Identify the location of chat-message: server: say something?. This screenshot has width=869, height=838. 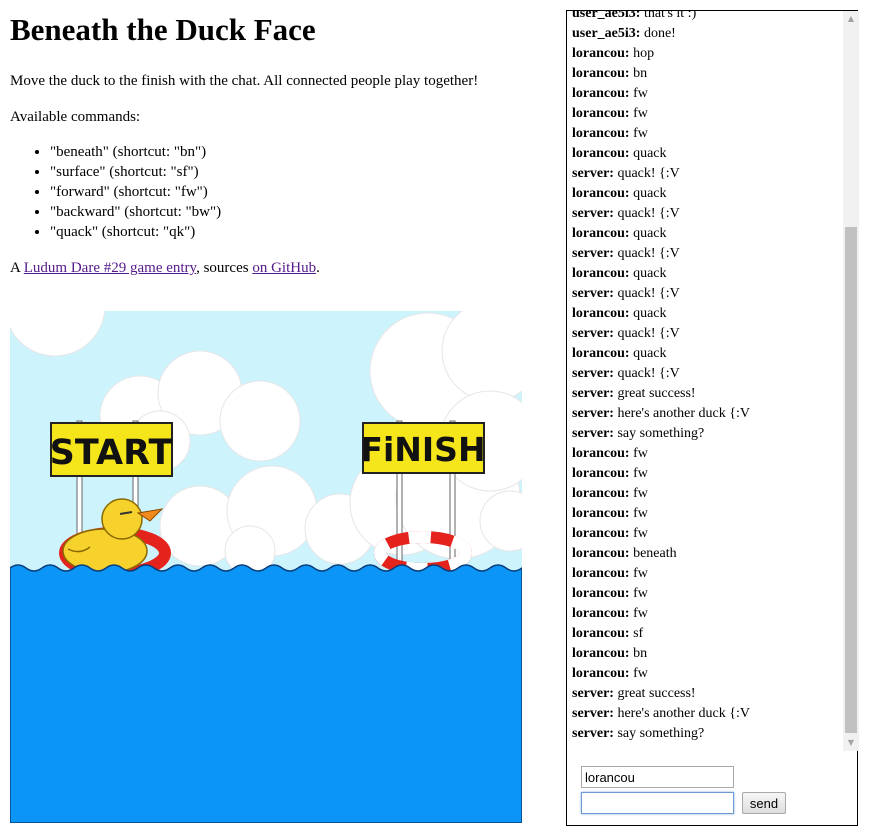
(706, 434).